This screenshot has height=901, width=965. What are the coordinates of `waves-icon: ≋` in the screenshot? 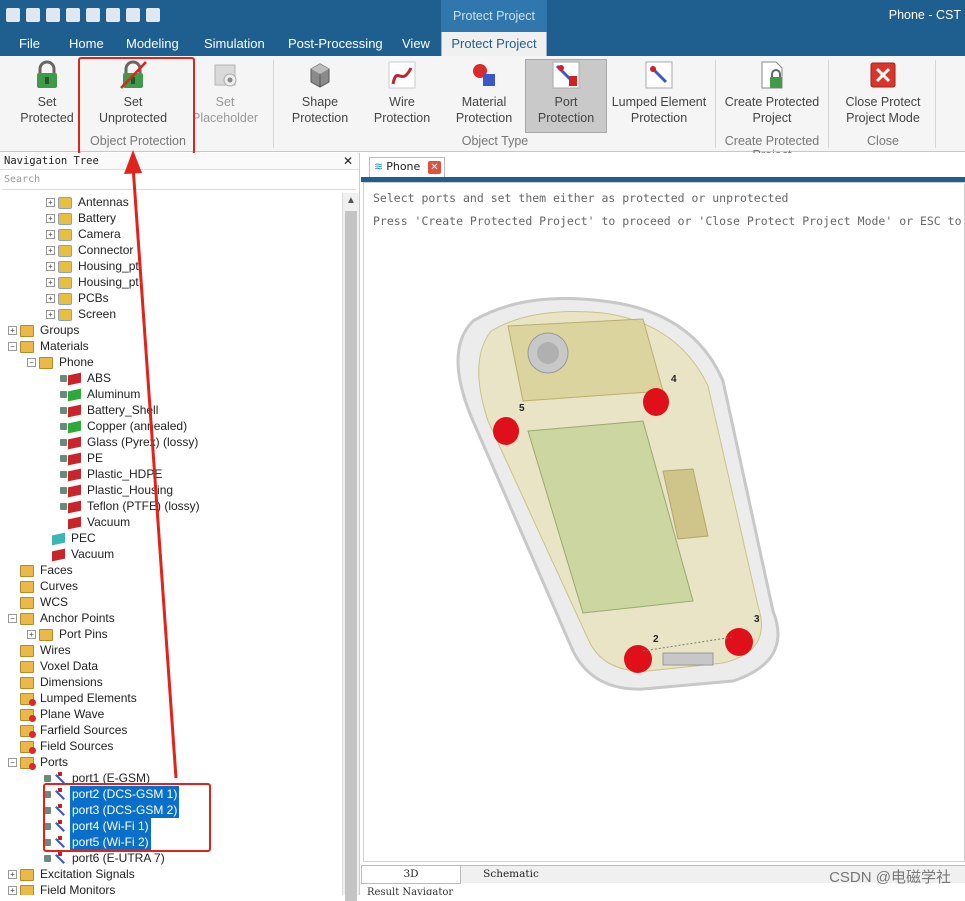 It's located at (379, 166).